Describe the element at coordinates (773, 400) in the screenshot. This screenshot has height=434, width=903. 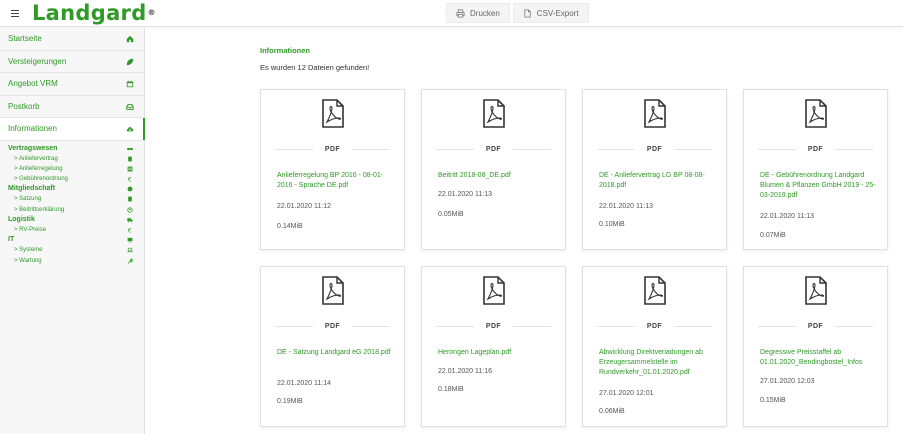
I see `file-size: 0.15MiB` at that location.